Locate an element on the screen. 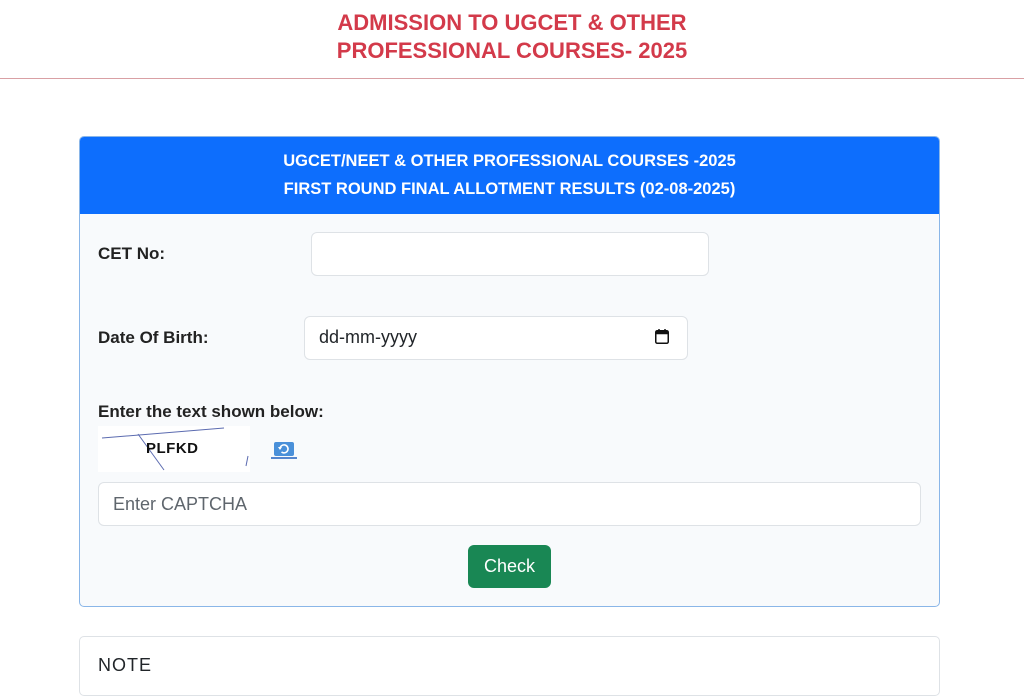  calendar-icon is located at coordinates (662, 336).